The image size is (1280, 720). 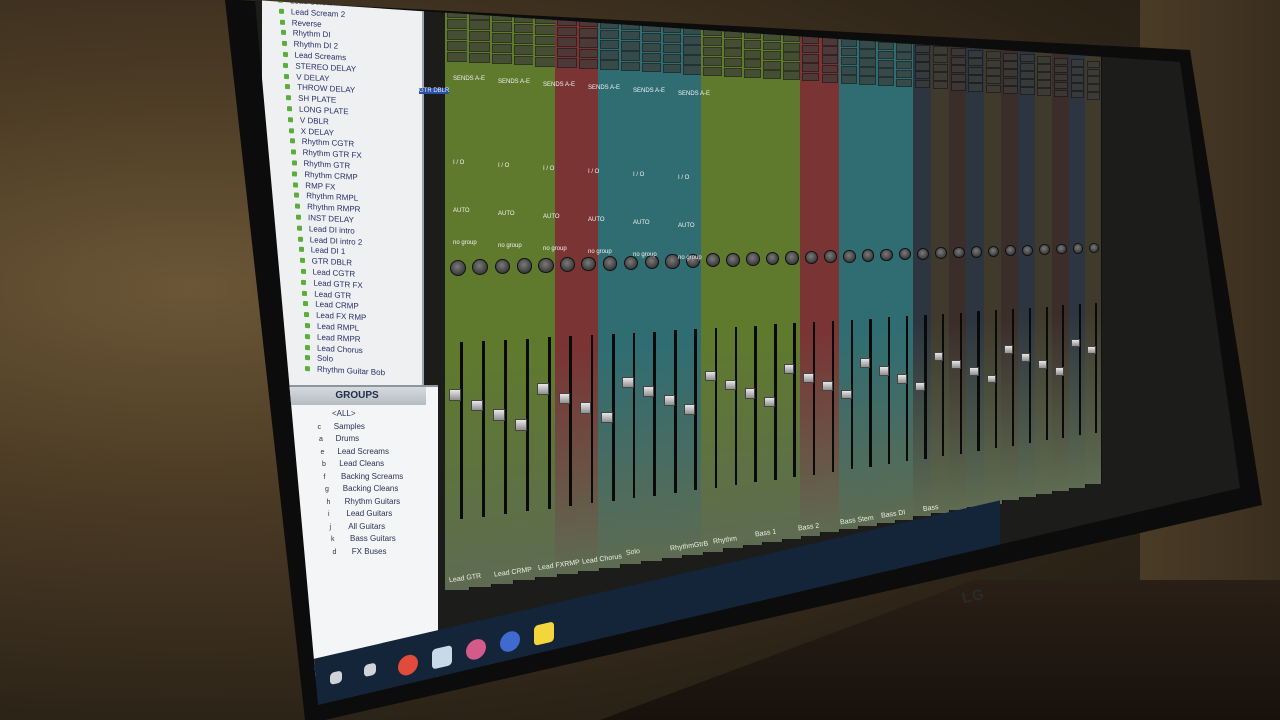 What do you see at coordinates (328, 143) in the screenshot?
I see `track-list-item: Rhythm CGTR` at bounding box center [328, 143].